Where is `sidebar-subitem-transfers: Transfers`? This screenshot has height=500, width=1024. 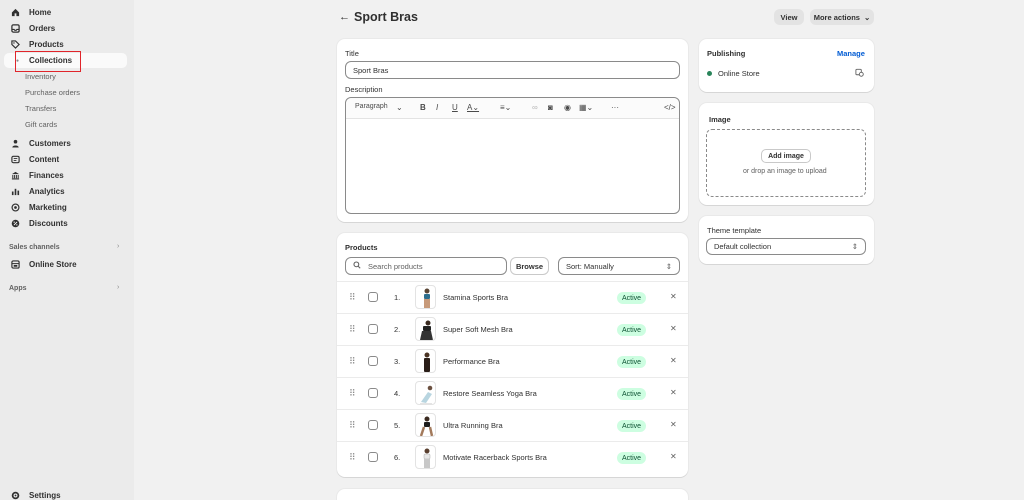
sidebar-subitem-transfers: Transfers is located at coordinates (40, 108).